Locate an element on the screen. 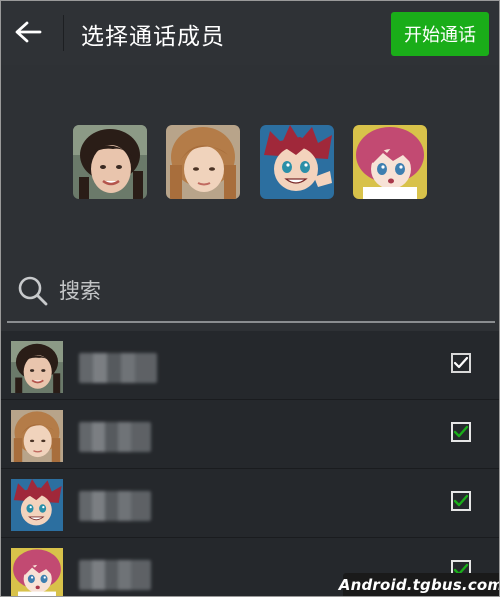 This screenshot has height=597, width=500. selected-avatar-anime-girl is located at coordinates (390, 162).